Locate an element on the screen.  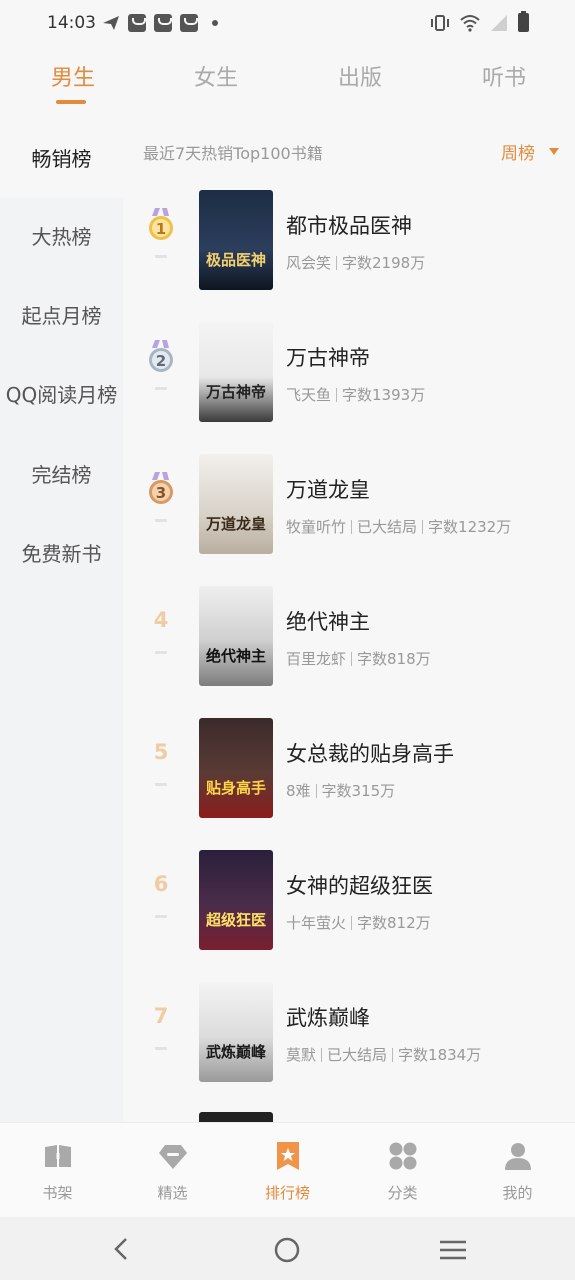
book-title: 万古神帝 is located at coordinates (328, 357).